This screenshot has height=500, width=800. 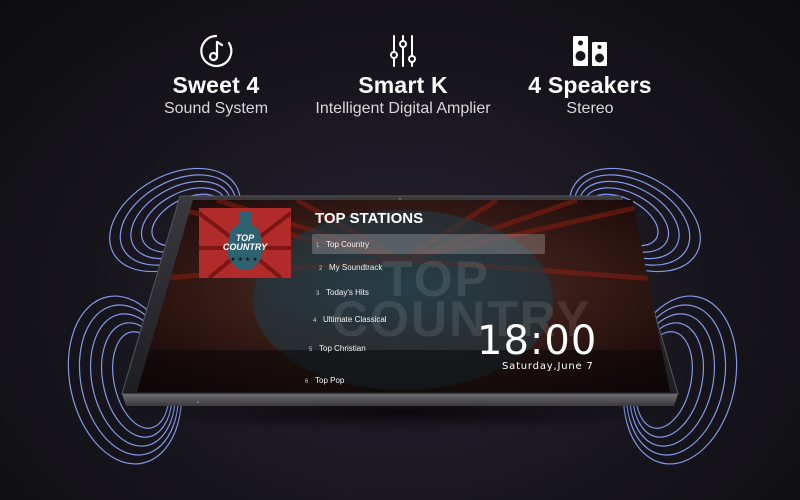 What do you see at coordinates (355, 319) in the screenshot?
I see `station-label: Ultimate Classical` at bounding box center [355, 319].